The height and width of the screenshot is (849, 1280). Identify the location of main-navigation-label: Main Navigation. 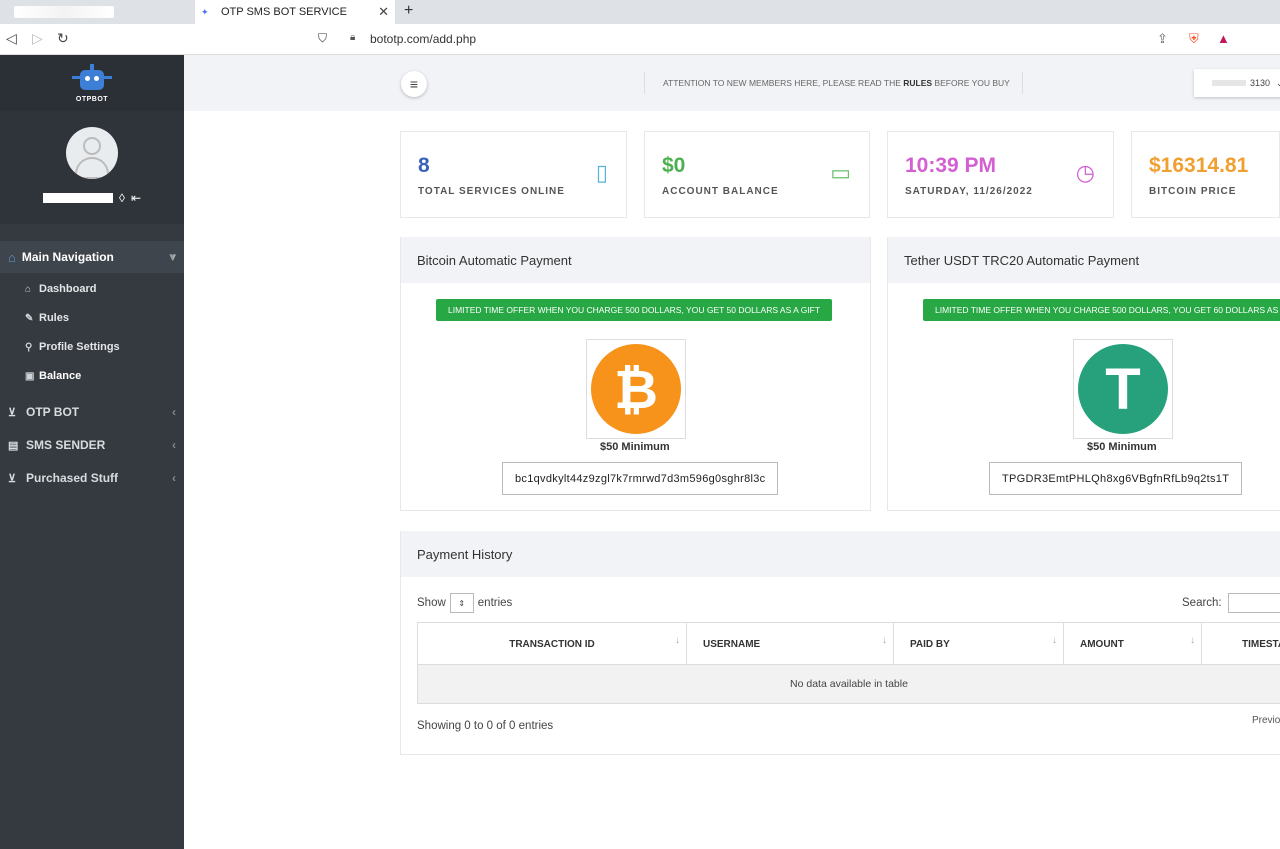
(67, 257).